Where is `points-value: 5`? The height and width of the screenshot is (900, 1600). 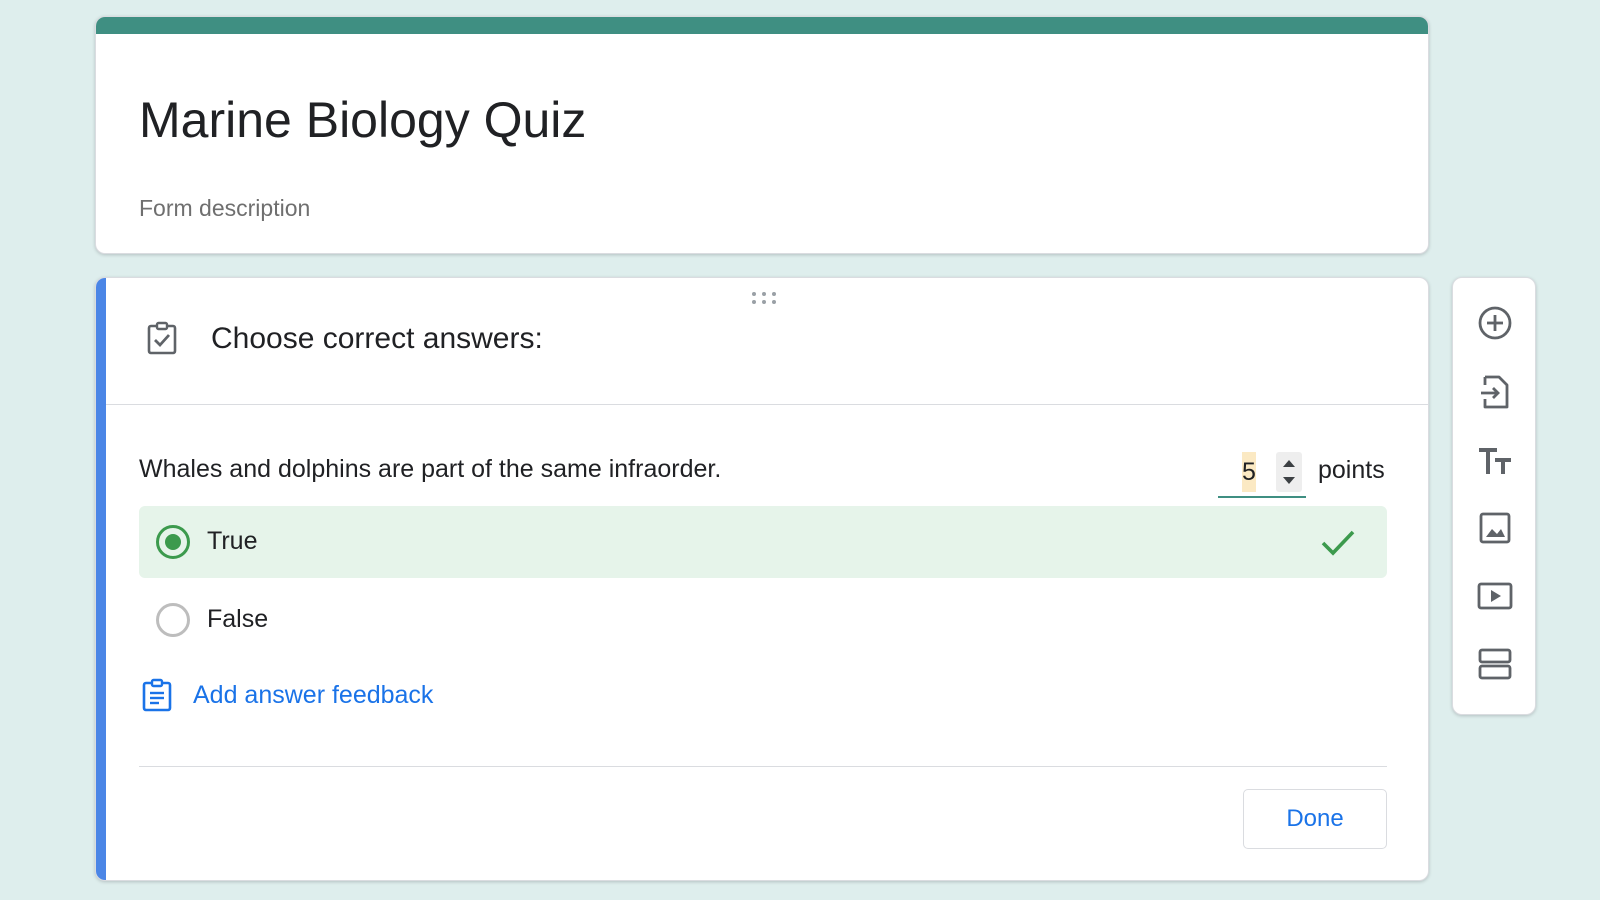
points-value: 5 is located at coordinates (1249, 472).